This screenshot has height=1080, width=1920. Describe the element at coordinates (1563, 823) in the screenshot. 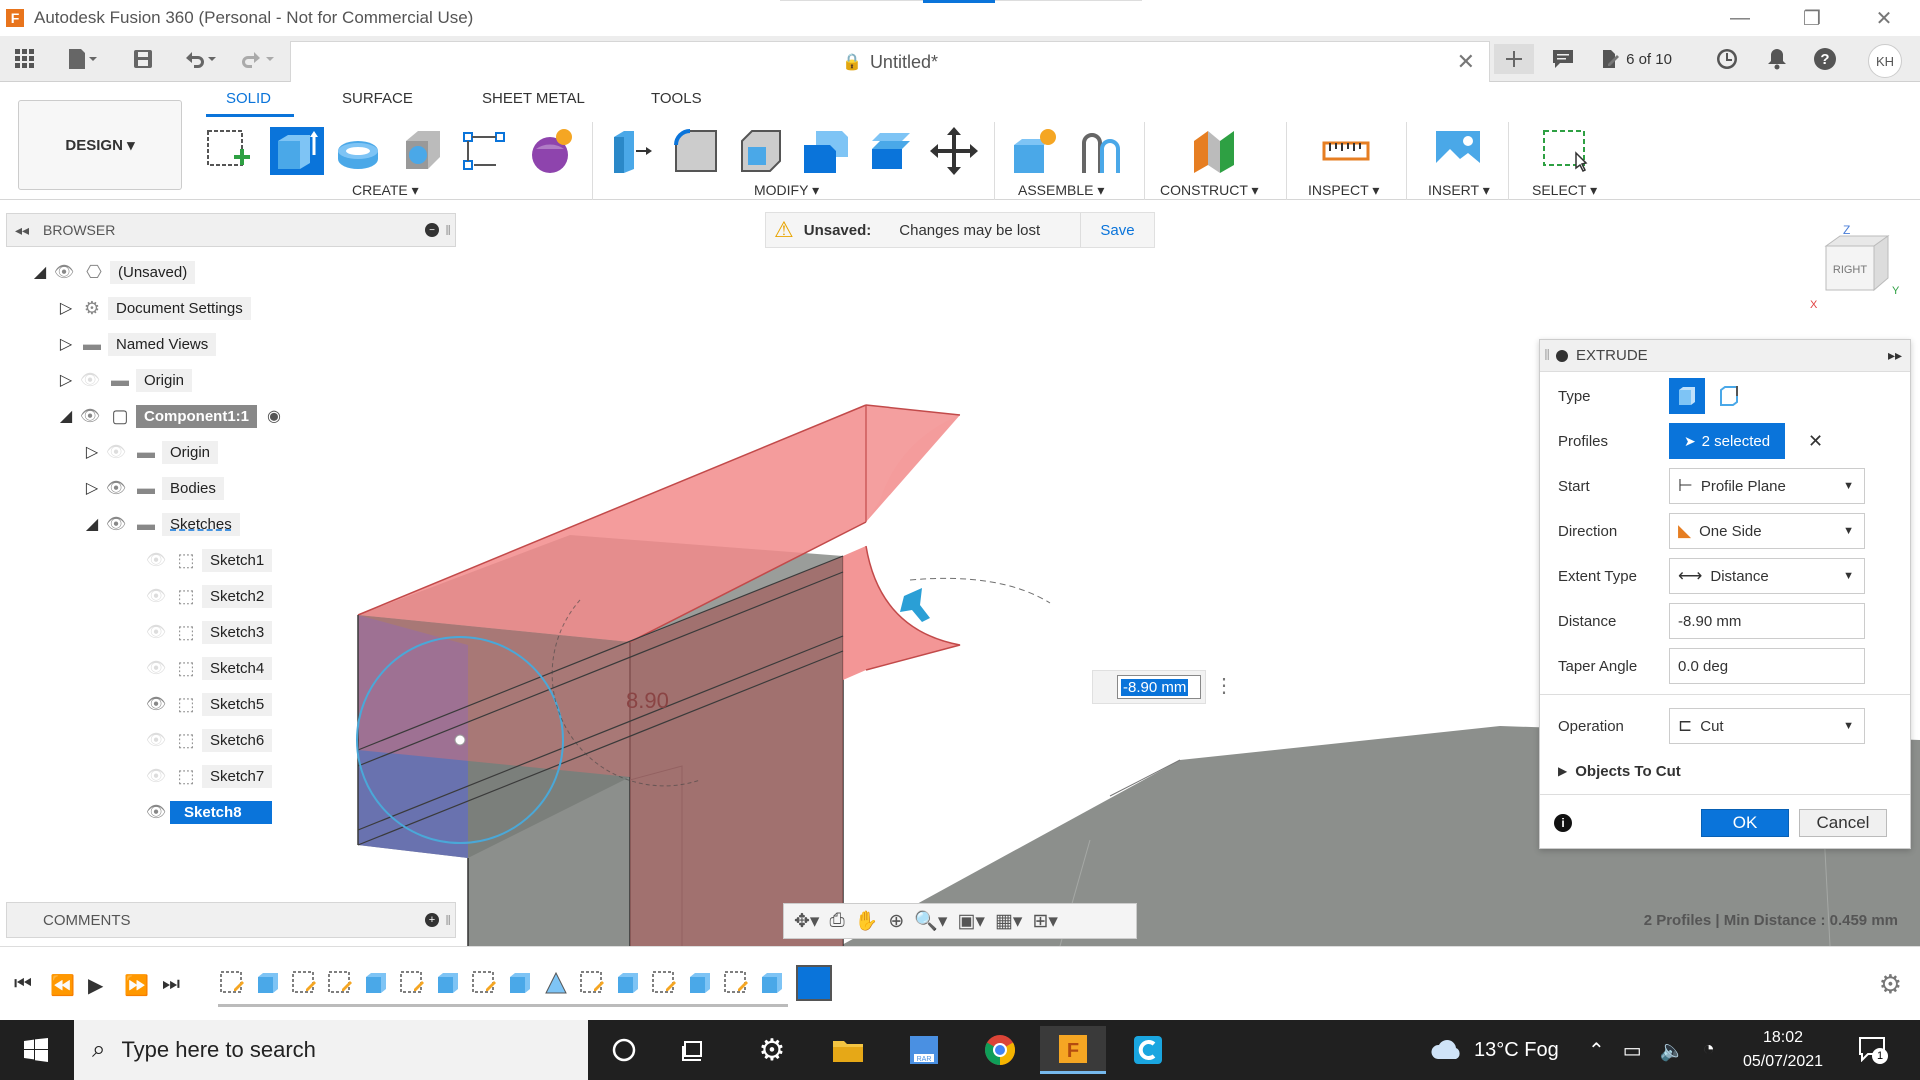

I see `info-icon: i` at that location.